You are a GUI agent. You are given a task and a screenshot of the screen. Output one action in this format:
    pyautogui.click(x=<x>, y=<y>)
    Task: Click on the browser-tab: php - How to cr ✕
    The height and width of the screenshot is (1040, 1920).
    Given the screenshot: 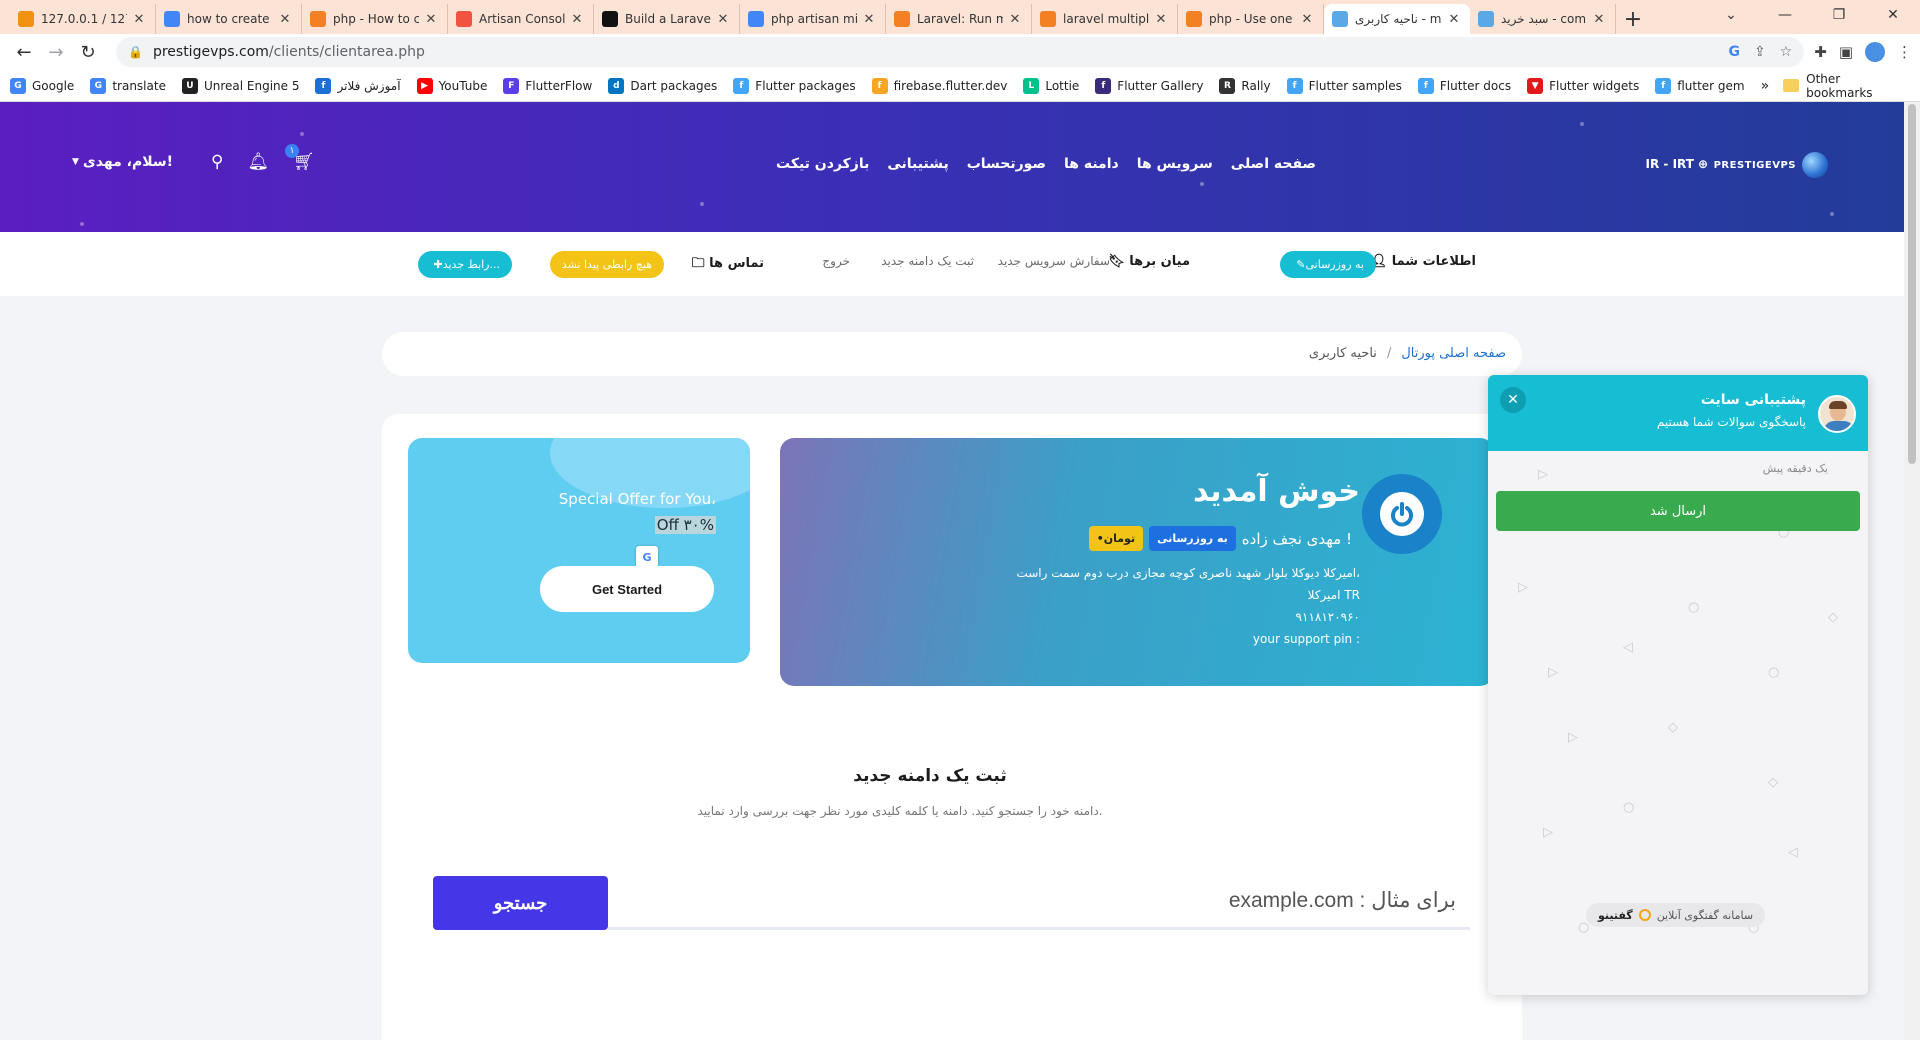 What is the action you would take?
    pyautogui.click(x=375, y=19)
    